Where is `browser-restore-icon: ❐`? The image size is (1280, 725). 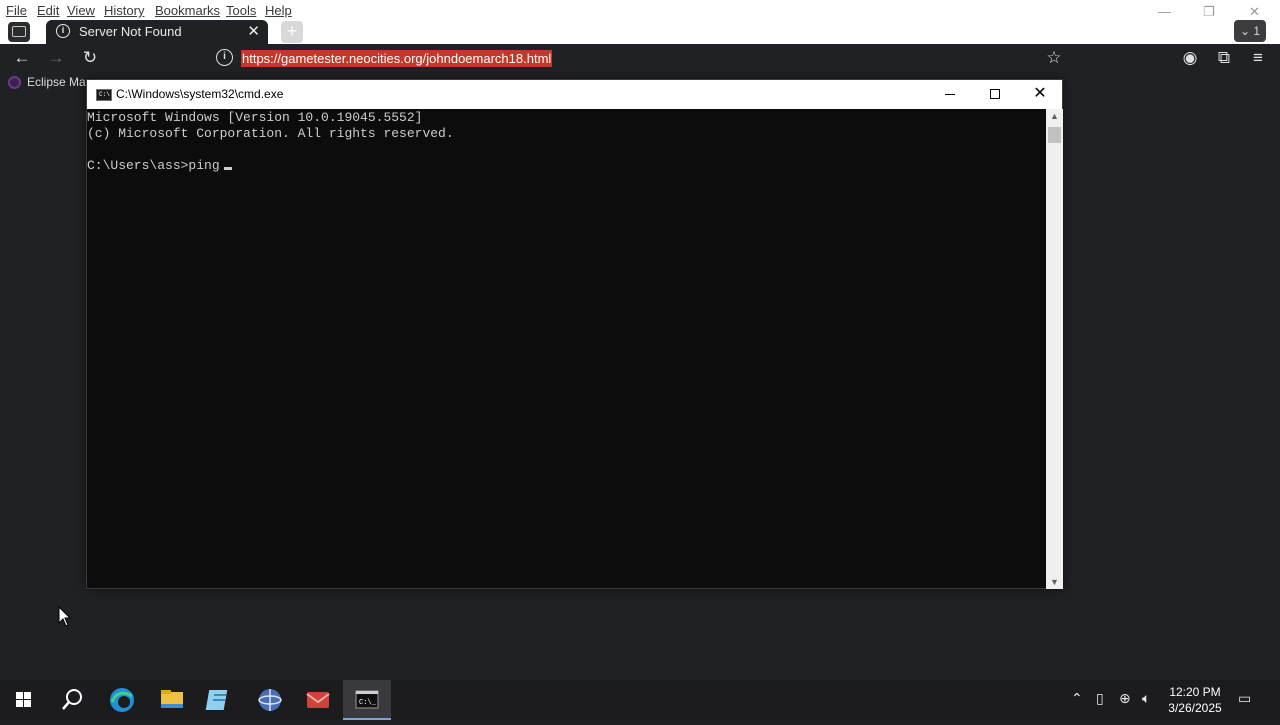
browser-restore-icon: ❐ is located at coordinates (1209, 12).